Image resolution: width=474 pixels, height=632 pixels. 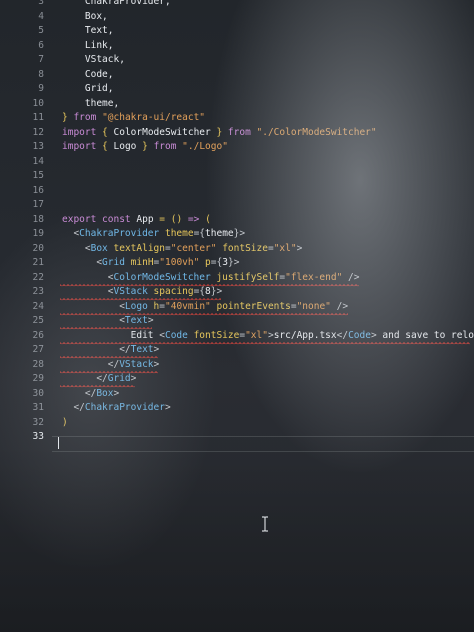 I want to click on code-token: VStack,, so click(x=93, y=59).